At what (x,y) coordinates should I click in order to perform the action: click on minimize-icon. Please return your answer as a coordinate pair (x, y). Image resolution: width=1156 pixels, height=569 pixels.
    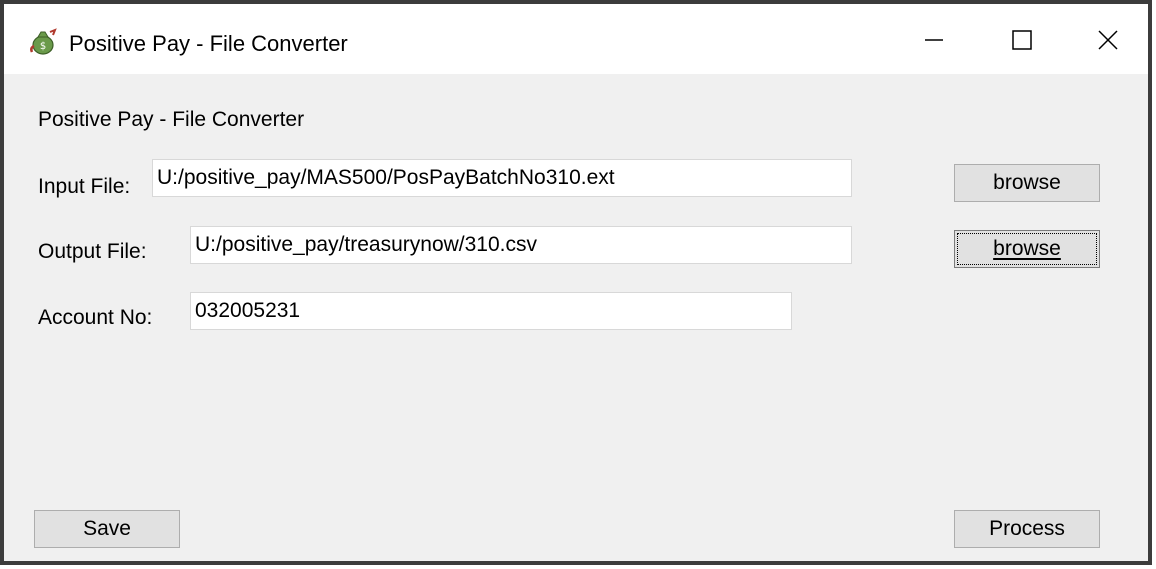
    Looking at the image, I should click on (934, 42).